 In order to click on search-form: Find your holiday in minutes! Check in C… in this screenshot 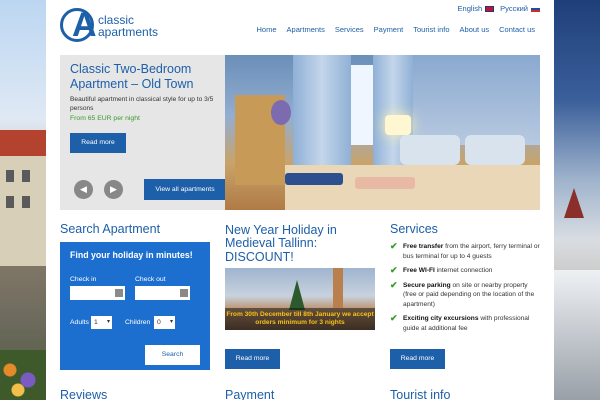, I will do `click(135, 306)`.